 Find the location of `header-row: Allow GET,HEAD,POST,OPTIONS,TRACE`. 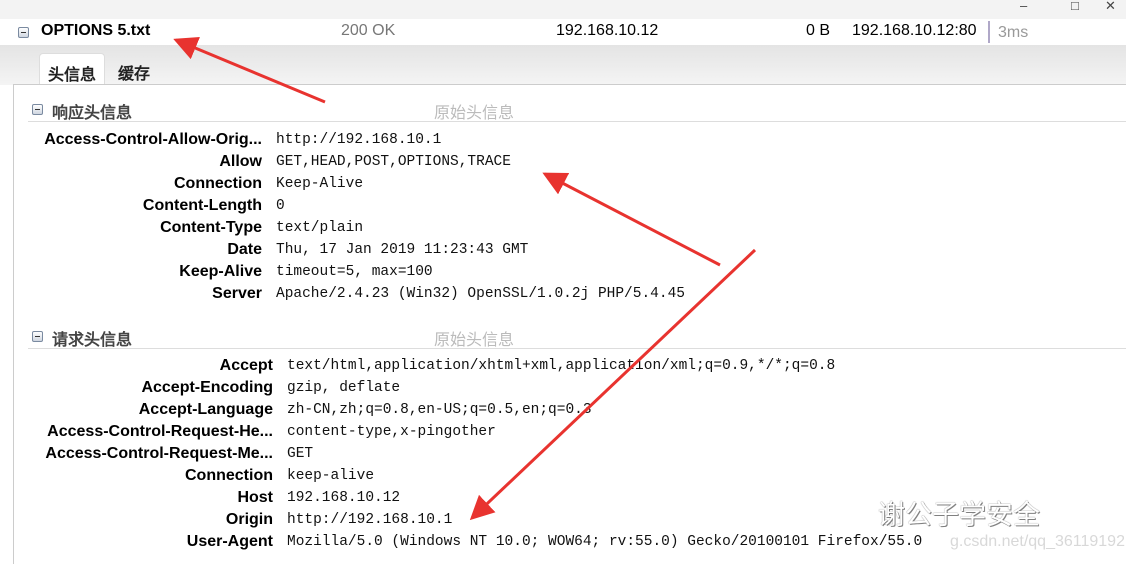

header-row: Allow GET,HEAD,POST,OPTIONS,TRACE is located at coordinates (255, 164).